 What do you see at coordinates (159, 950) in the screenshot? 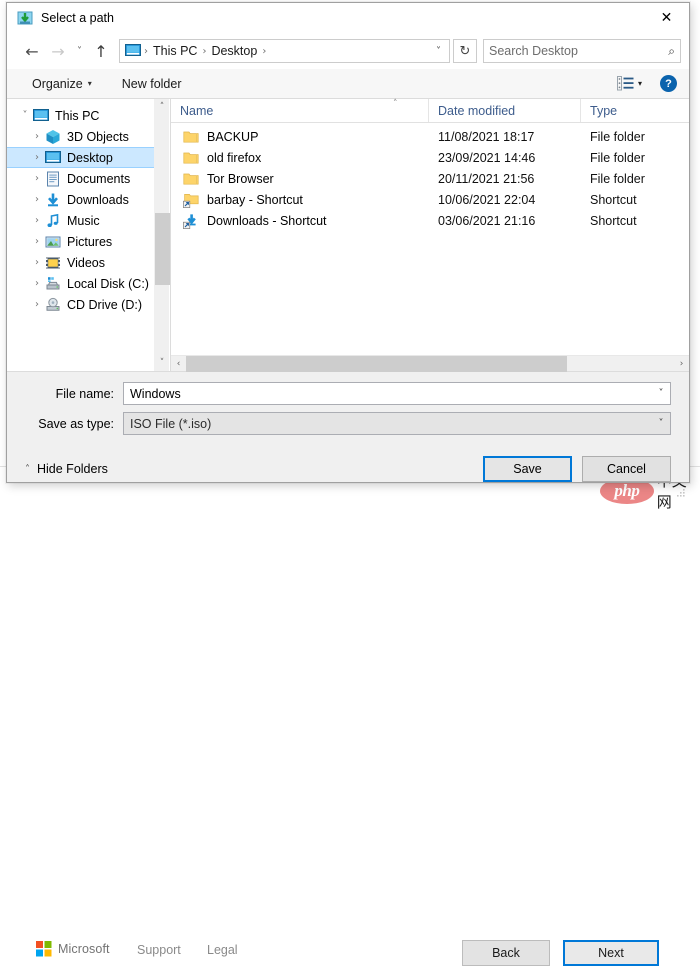
I see `support-link: Support` at bounding box center [159, 950].